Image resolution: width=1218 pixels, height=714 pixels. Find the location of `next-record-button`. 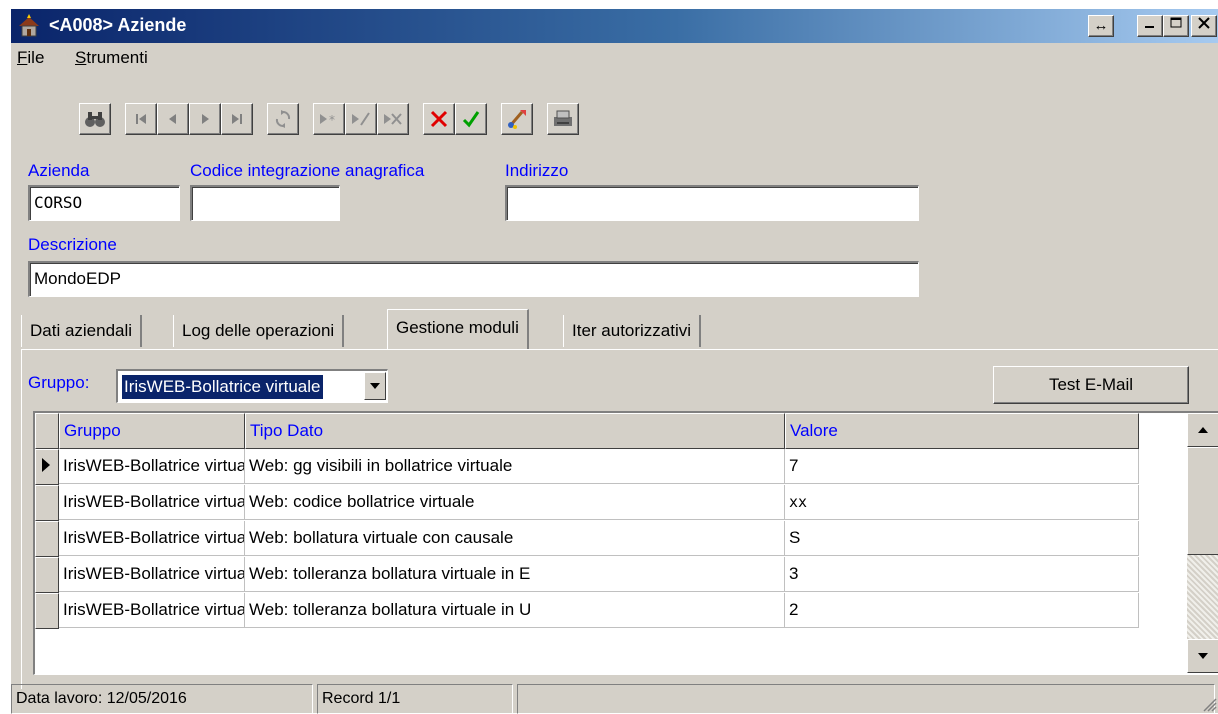

next-record-button is located at coordinates (205, 119).